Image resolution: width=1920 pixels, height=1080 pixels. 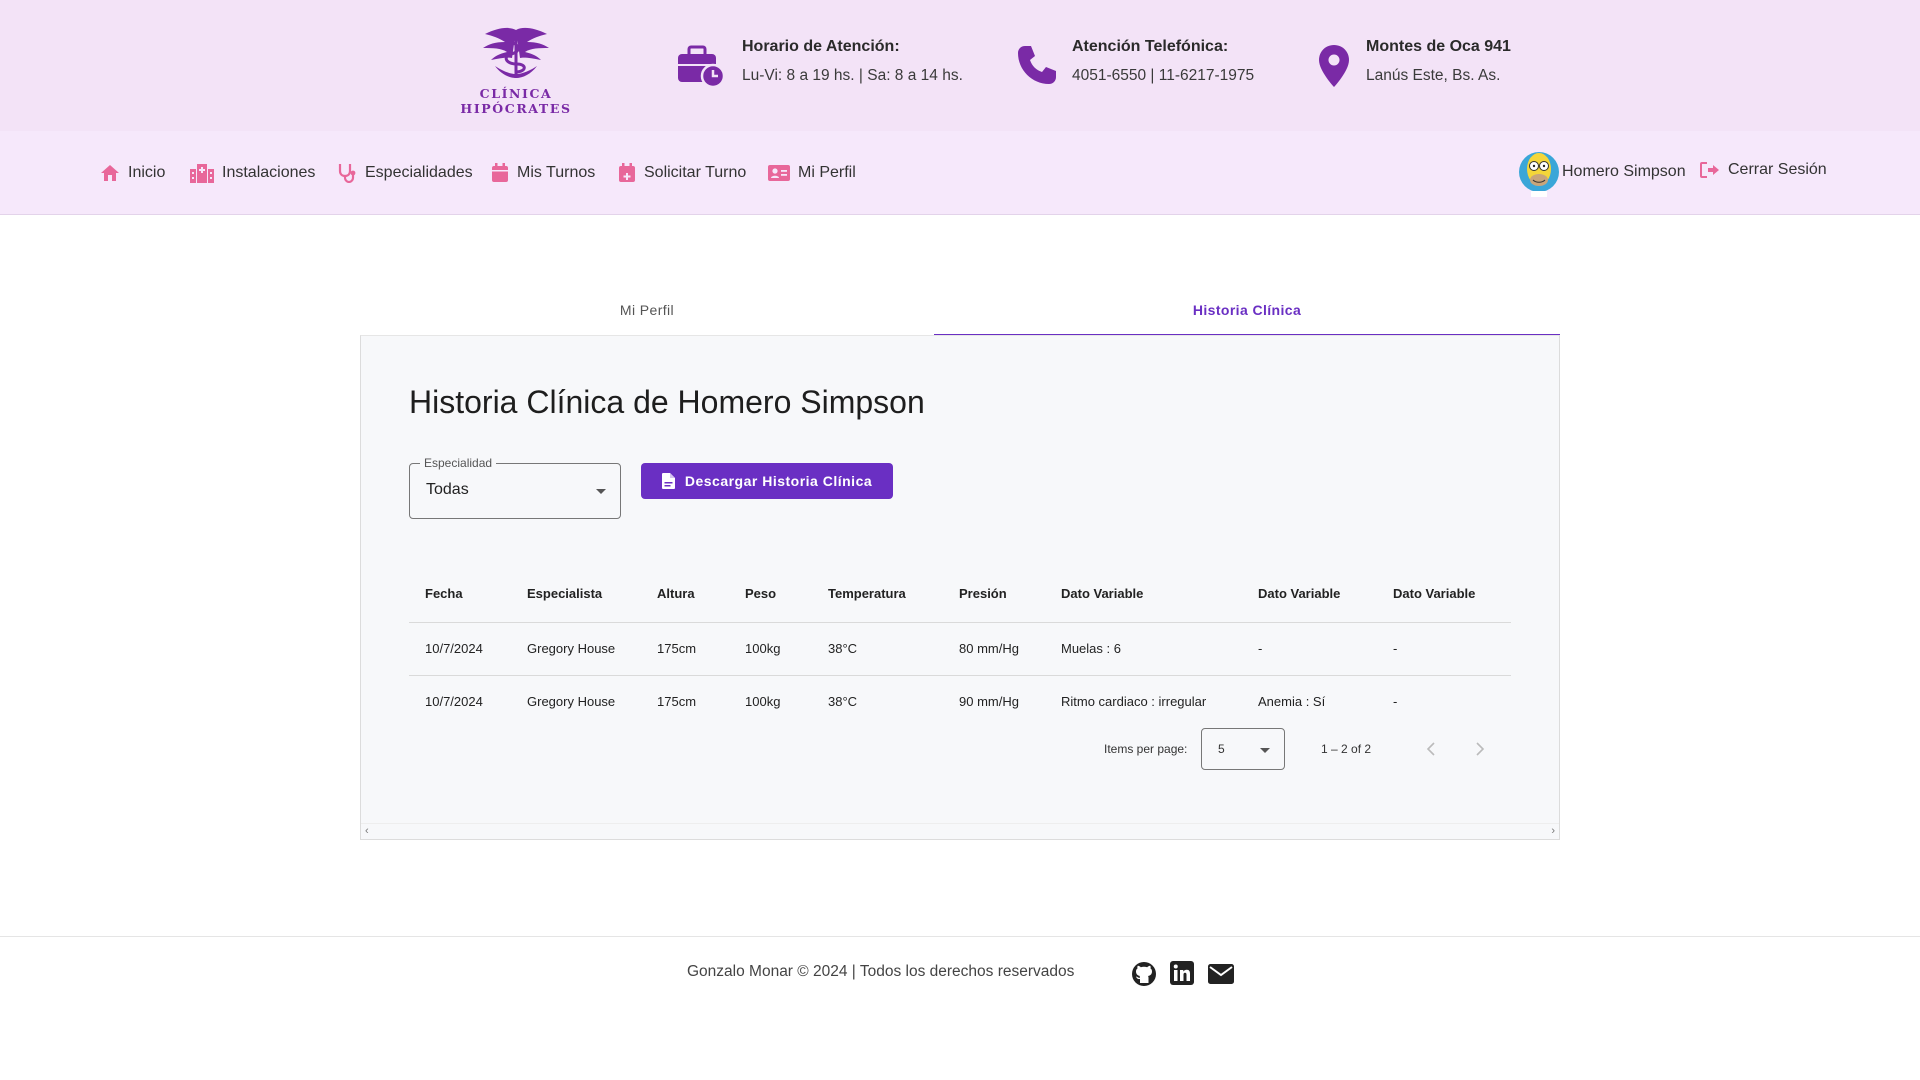 I want to click on column-header: Altura, so click(x=685, y=594).